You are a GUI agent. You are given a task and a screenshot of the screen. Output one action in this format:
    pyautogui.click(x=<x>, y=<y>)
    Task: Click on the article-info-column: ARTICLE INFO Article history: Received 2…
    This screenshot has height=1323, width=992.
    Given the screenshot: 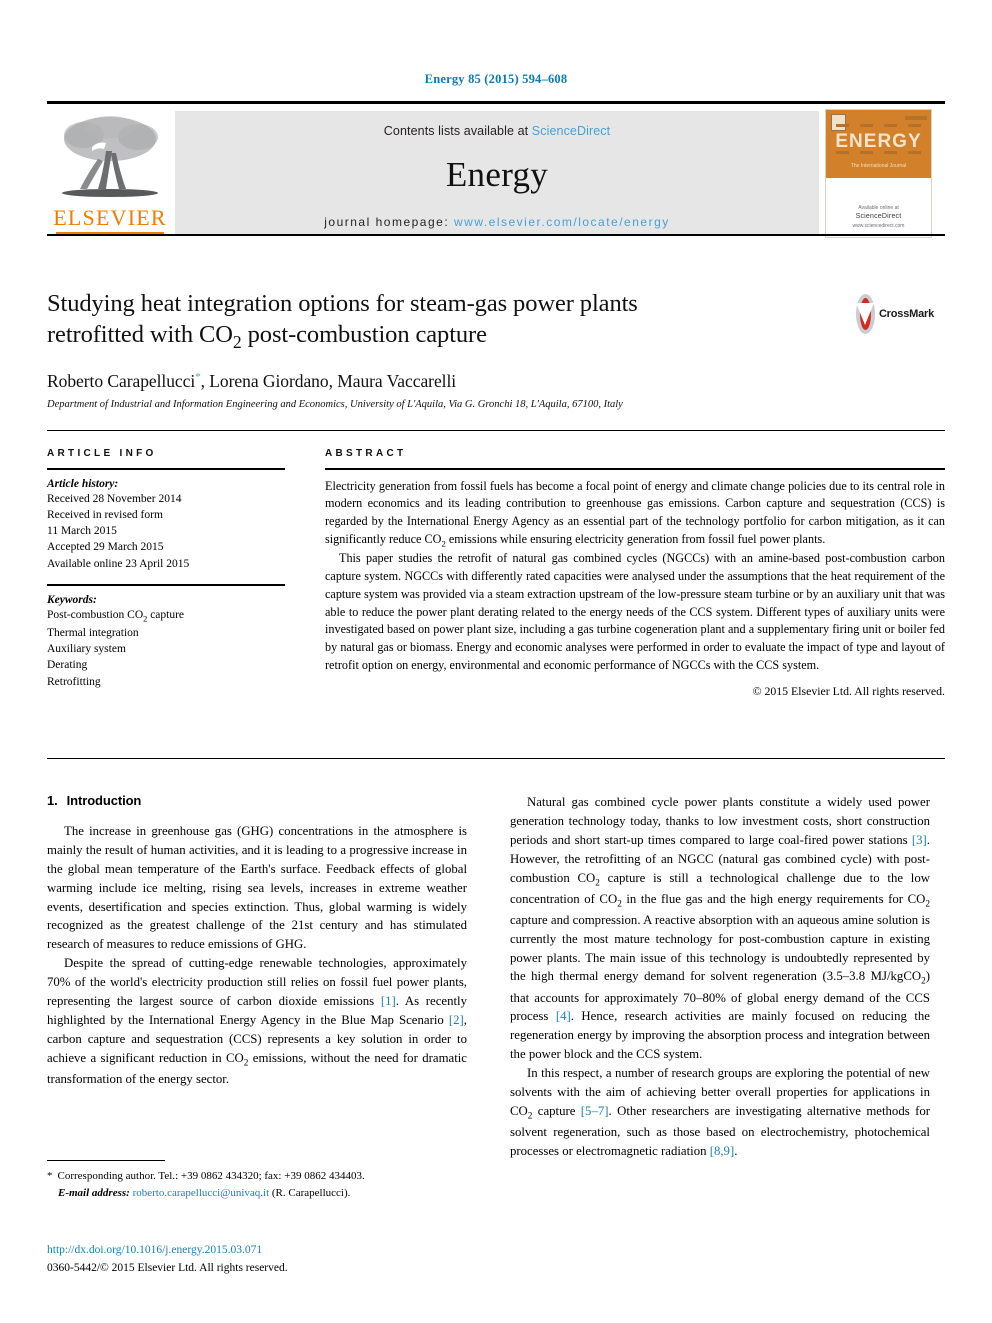 What is the action you would take?
    pyautogui.click(x=166, y=569)
    